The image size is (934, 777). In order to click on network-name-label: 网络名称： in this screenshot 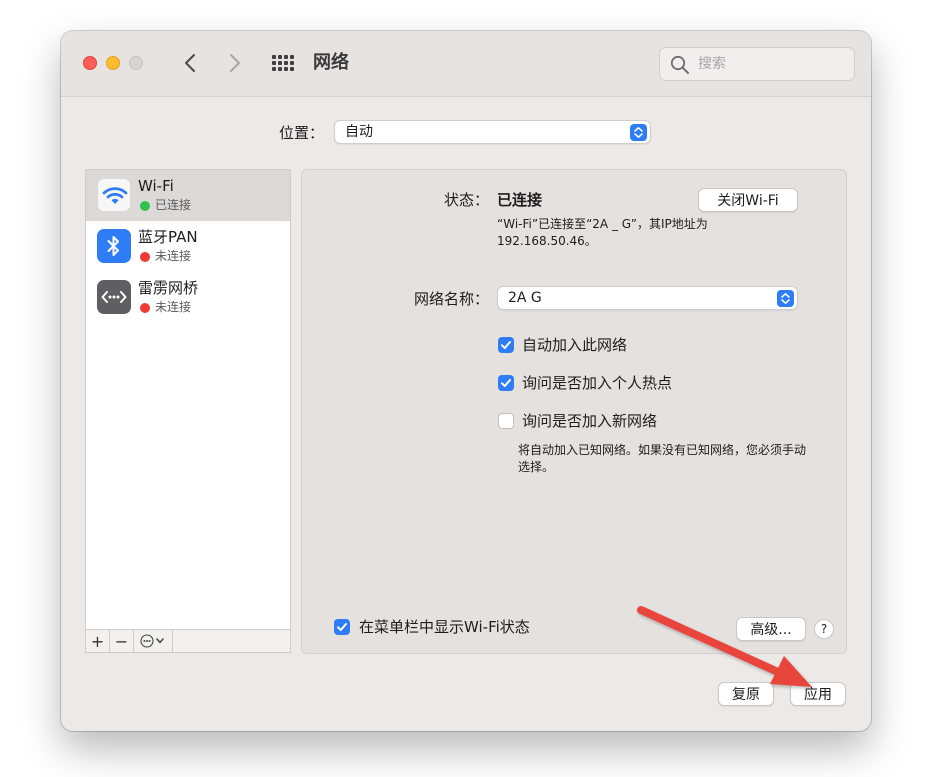, I will do `click(452, 299)`.